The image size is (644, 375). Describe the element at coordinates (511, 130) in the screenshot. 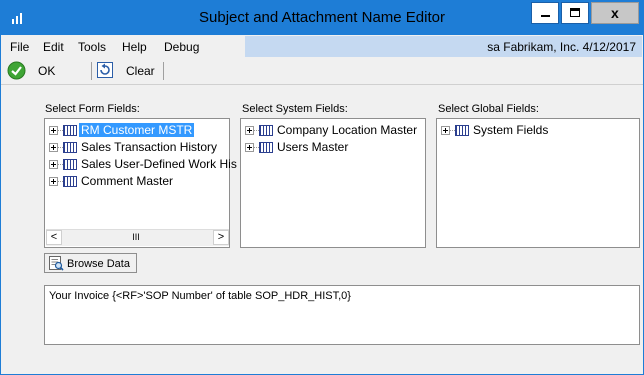

I see `tree-item-label: System Fields` at that location.